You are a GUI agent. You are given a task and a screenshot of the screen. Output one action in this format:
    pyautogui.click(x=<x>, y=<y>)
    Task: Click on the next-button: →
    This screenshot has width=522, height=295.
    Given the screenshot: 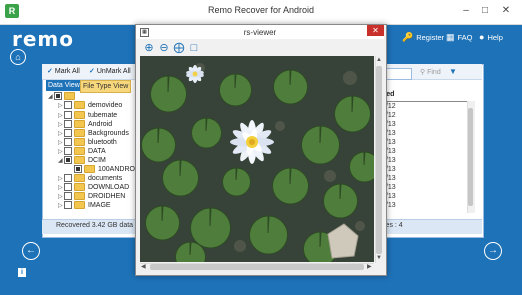 What is the action you would take?
    pyautogui.click(x=493, y=251)
    